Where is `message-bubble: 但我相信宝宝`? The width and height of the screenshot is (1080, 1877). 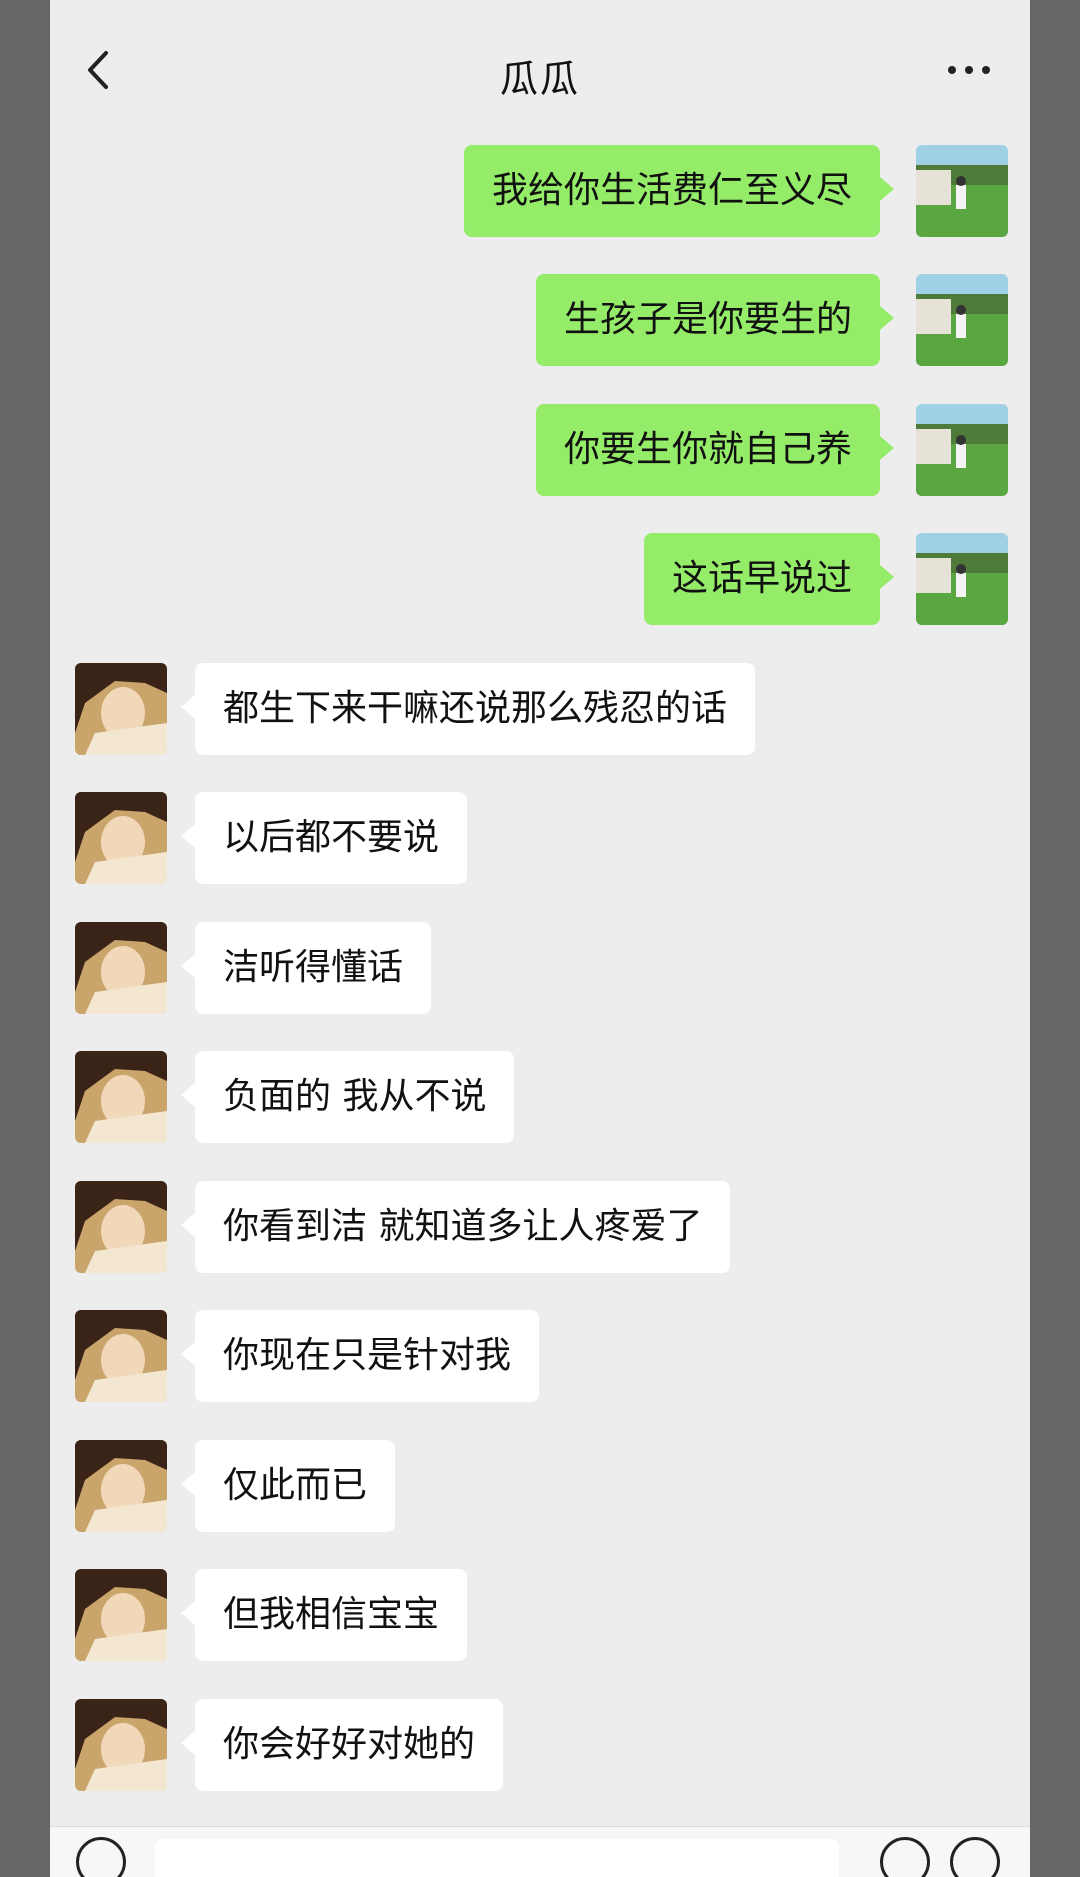
message-bubble: 但我相信宝宝 is located at coordinates (324, 1615).